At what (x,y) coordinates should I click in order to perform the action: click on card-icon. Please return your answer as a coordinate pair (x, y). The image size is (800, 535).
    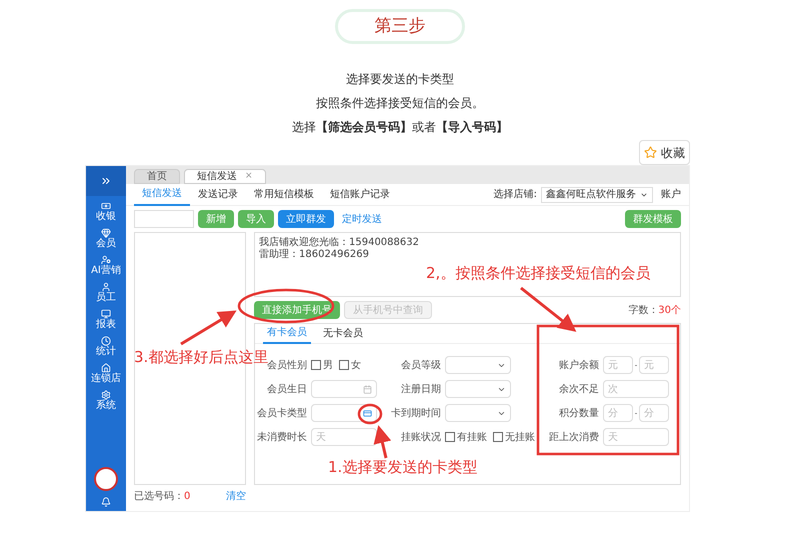
    Looking at the image, I should click on (367, 413).